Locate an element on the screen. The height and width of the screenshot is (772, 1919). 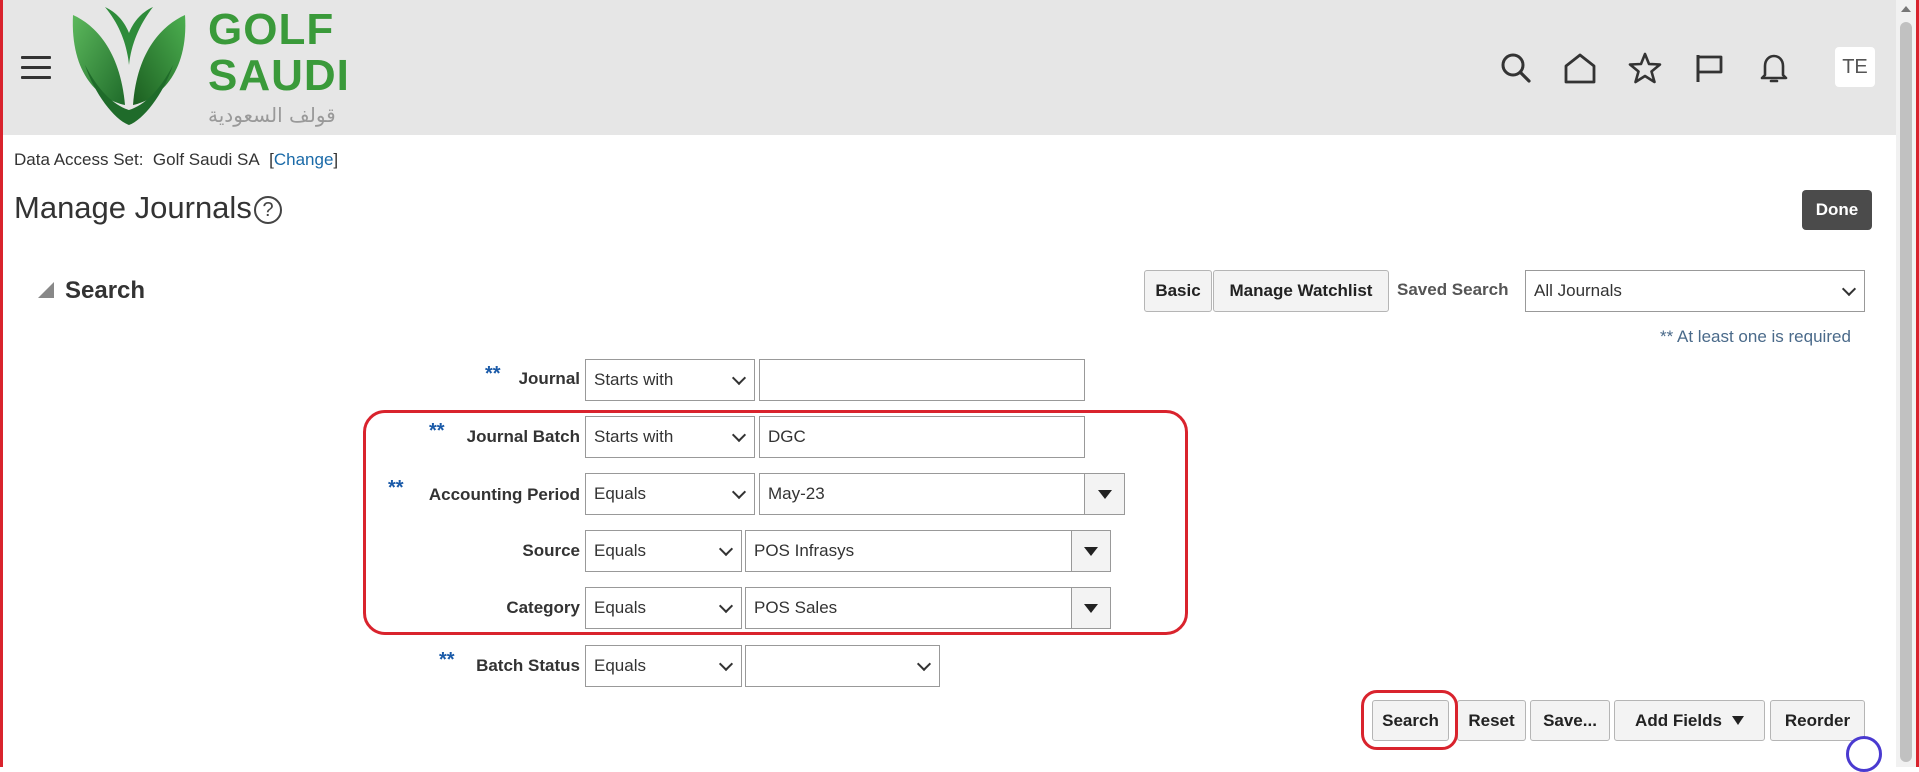
menu-icon is located at coordinates (36, 68).